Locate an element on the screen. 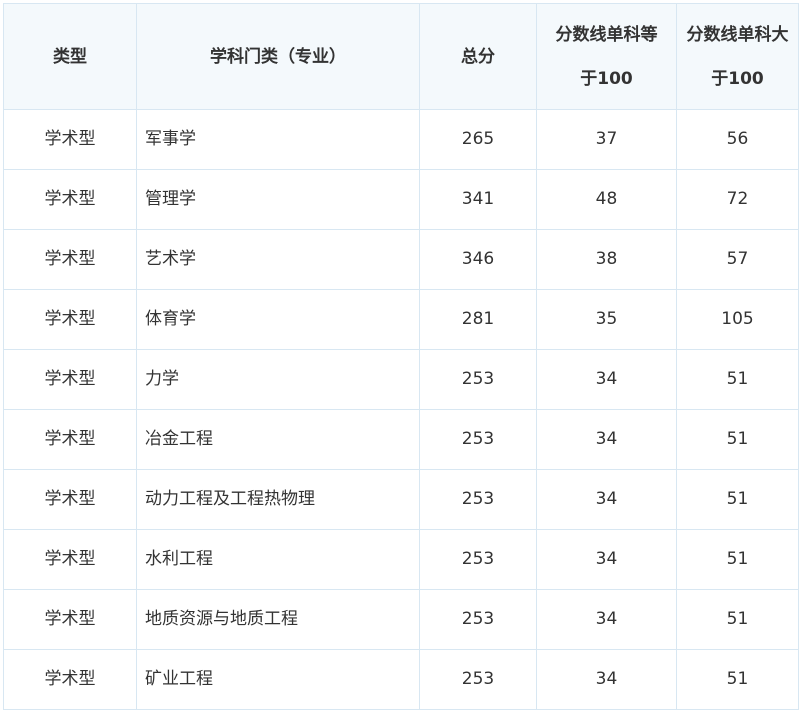  cell-discipline: 地质资源与地质工程 is located at coordinates (278, 619).